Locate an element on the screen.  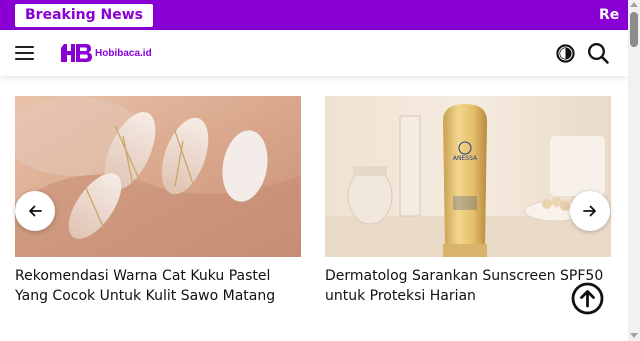
carousel-next-button is located at coordinates (590, 211).